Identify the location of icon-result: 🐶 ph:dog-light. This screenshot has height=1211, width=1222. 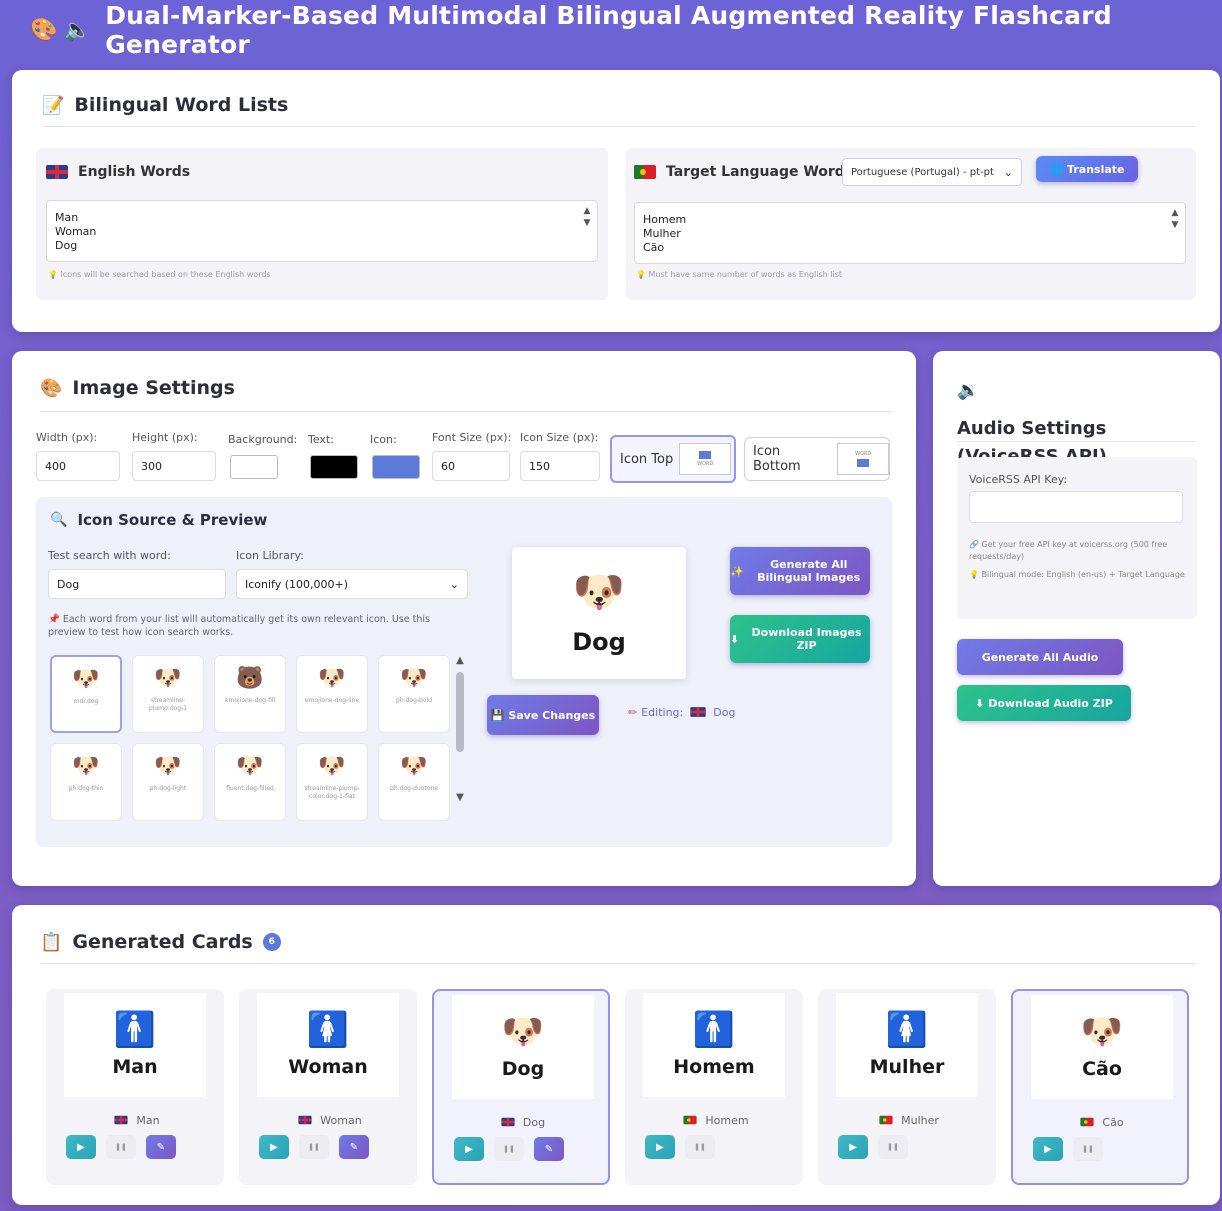
(168, 782).